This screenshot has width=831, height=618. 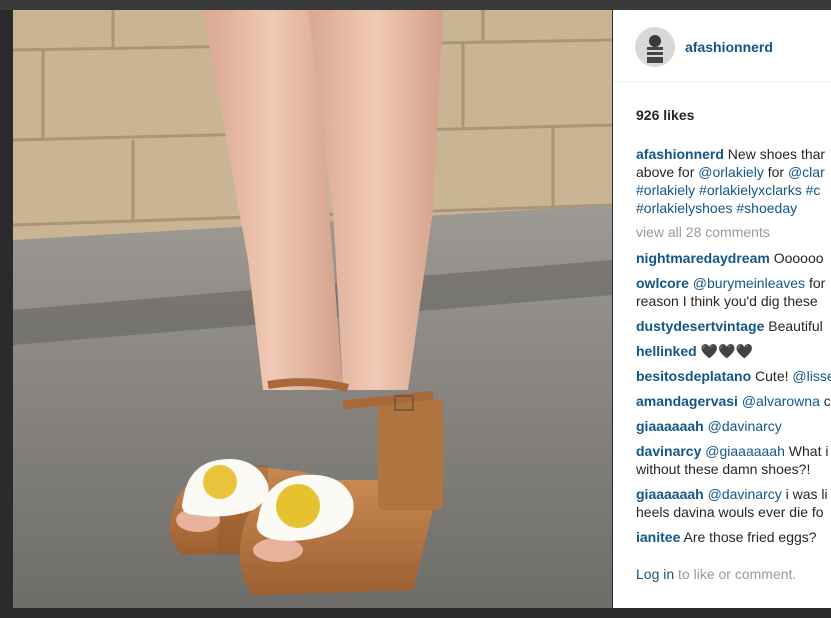 I want to click on caption-line-1: afashionnerd New shoes thar, so click(x=733, y=154).